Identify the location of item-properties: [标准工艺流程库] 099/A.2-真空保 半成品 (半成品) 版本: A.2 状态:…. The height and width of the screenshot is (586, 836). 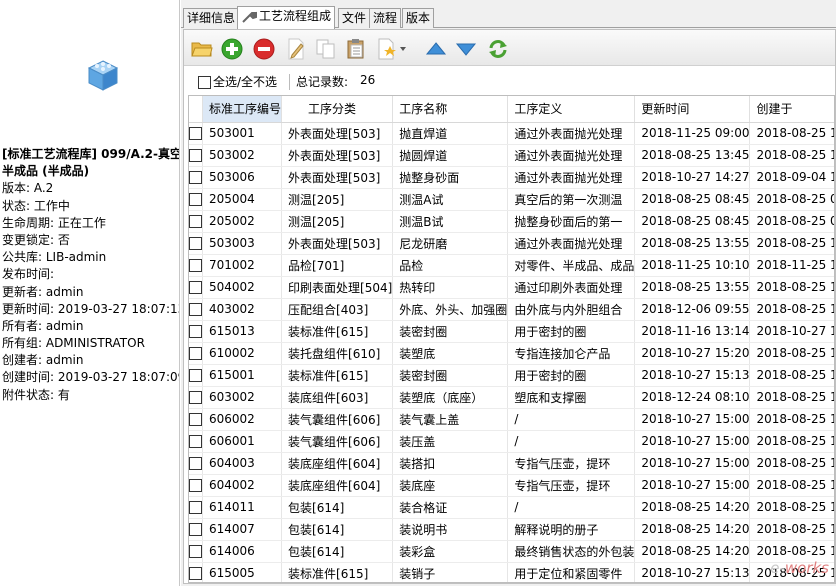
(90, 275).